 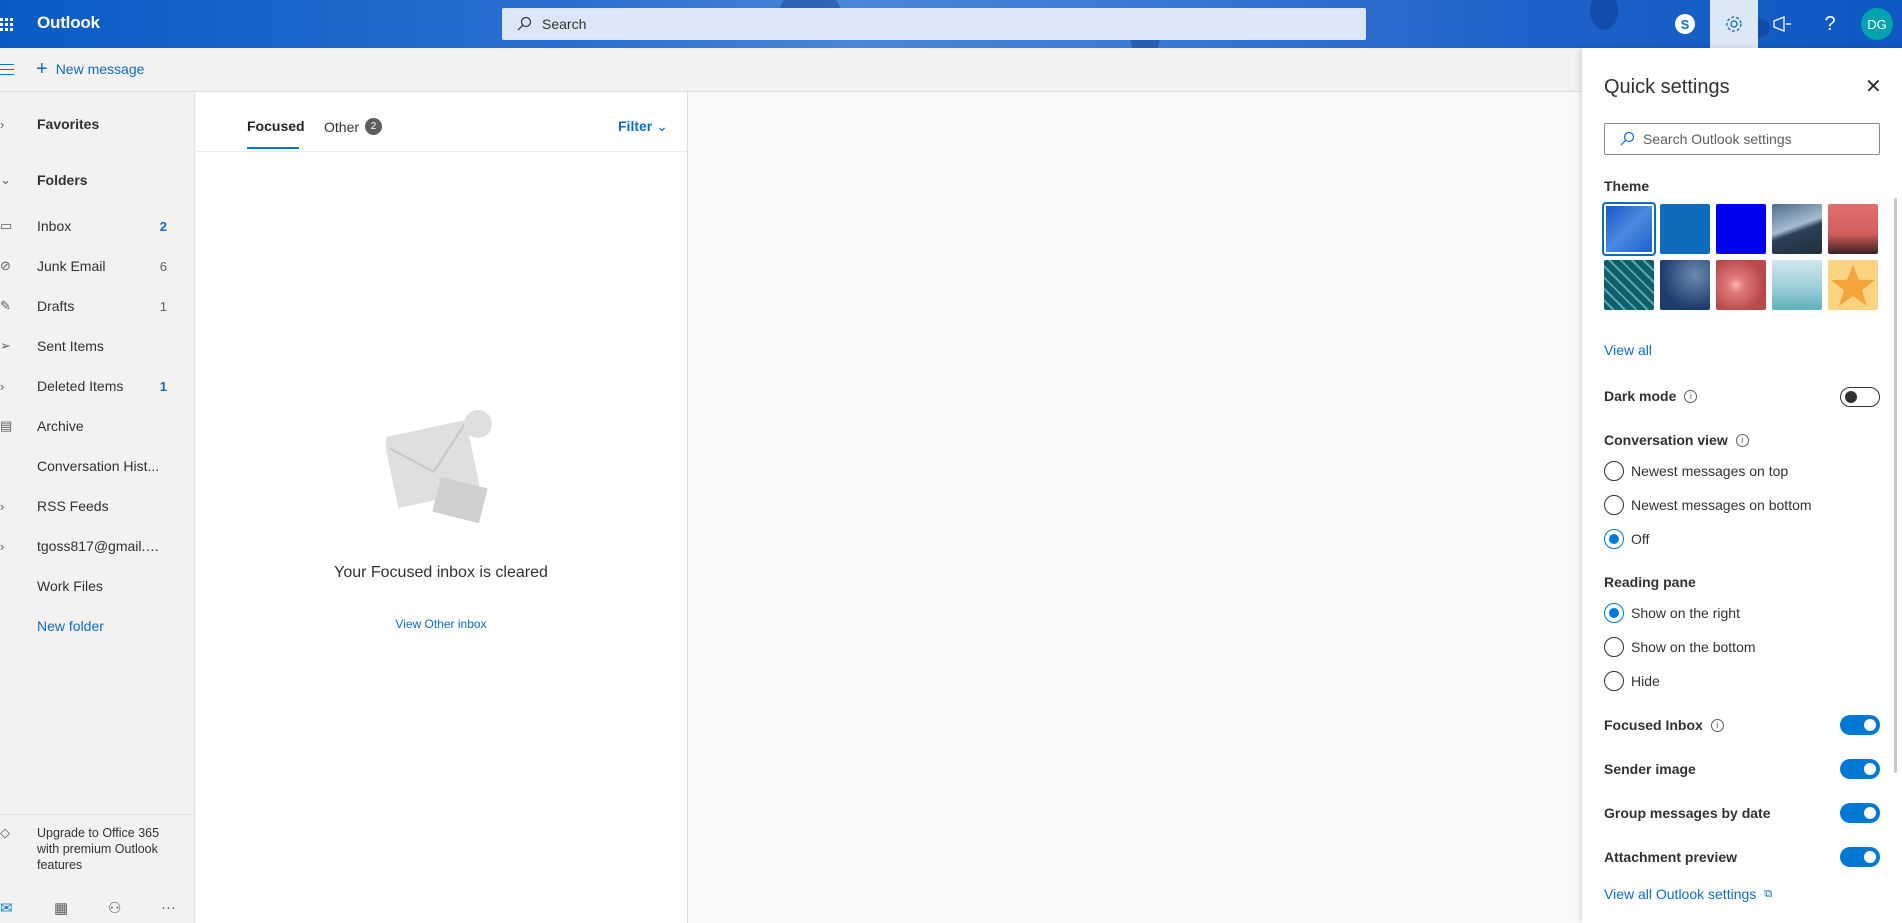 What do you see at coordinates (97, 346) in the screenshot?
I see `sidebar-item-sent-items: ➢ Sent Items` at bounding box center [97, 346].